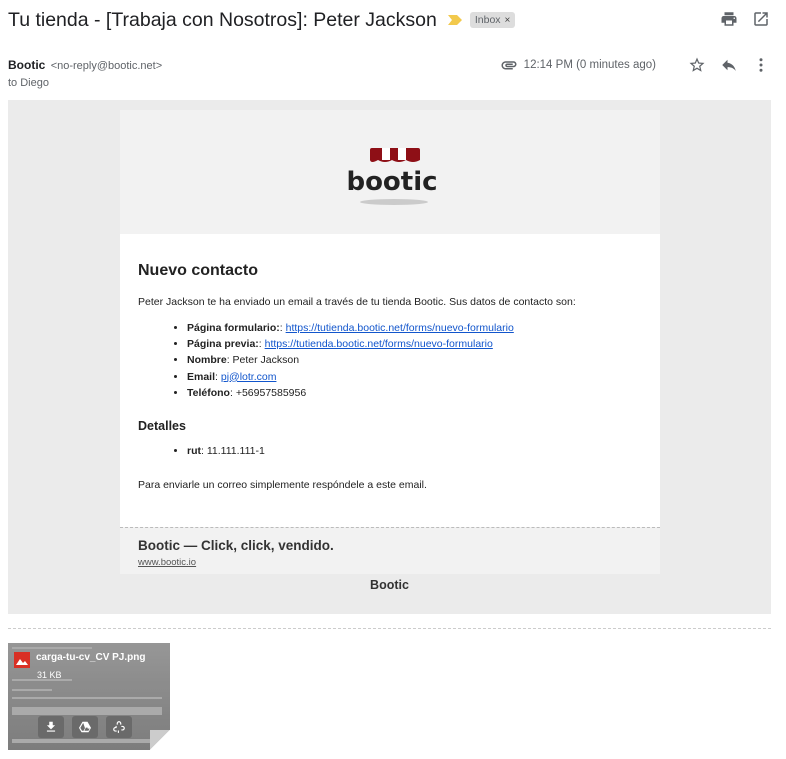 The height and width of the screenshot is (759, 786). What do you see at coordinates (414, 360) in the screenshot?
I see `field-name: Nombre: Peter Jackson` at bounding box center [414, 360].